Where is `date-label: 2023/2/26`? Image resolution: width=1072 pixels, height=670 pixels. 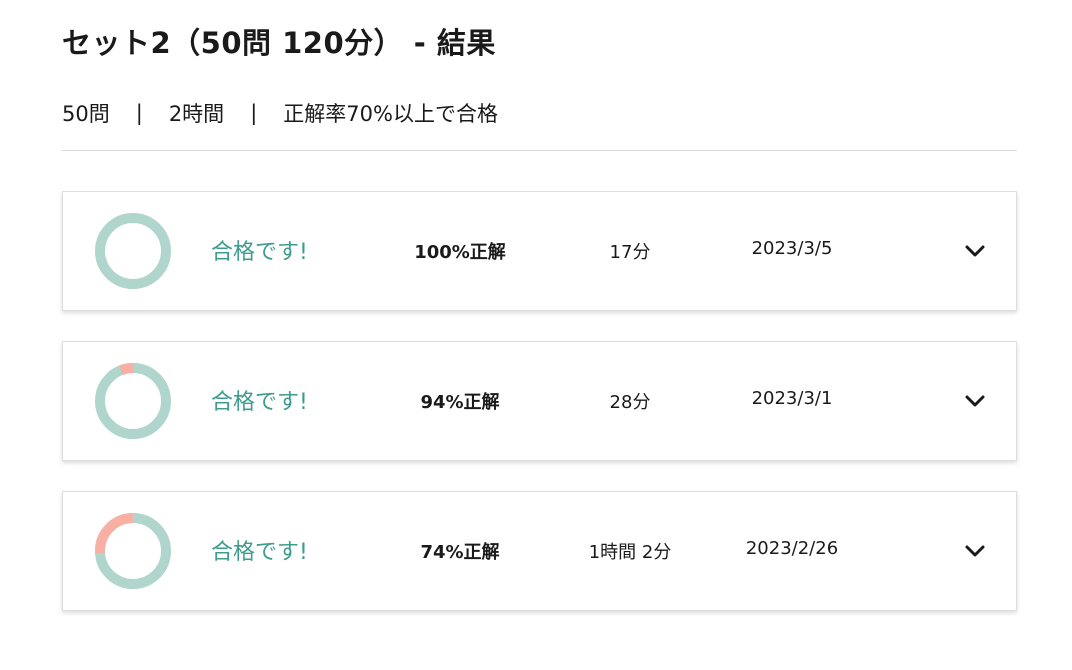 date-label: 2023/2/26 is located at coordinates (792, 548).